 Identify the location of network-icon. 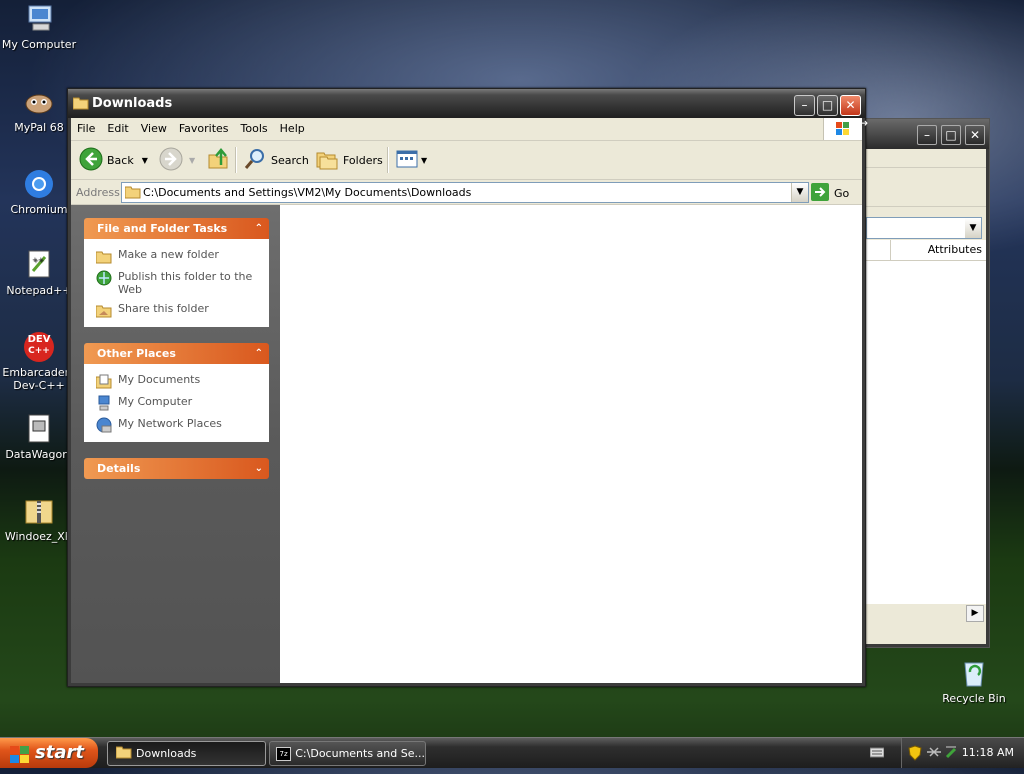
(934, 753).